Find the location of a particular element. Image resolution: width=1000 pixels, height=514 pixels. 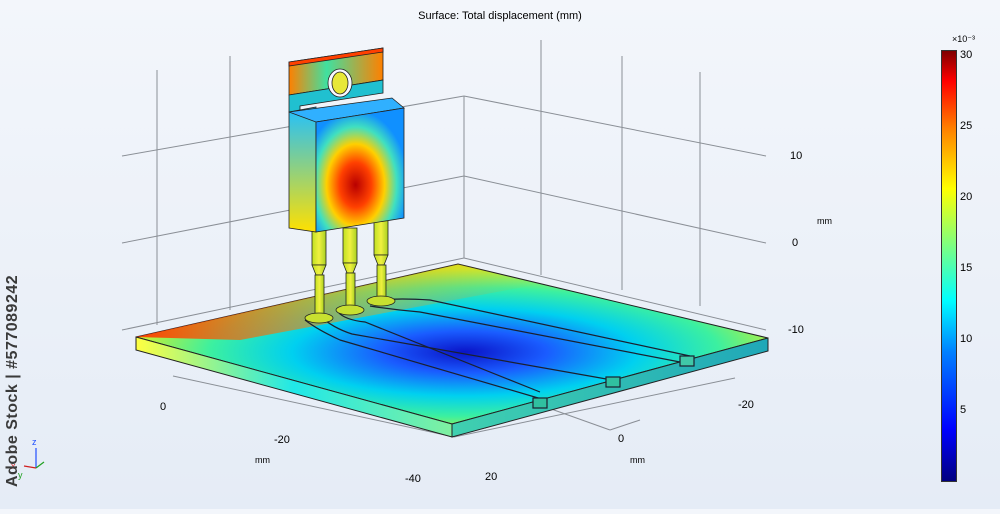

z-tick-0: 0 is located at coordinates (795, 243).